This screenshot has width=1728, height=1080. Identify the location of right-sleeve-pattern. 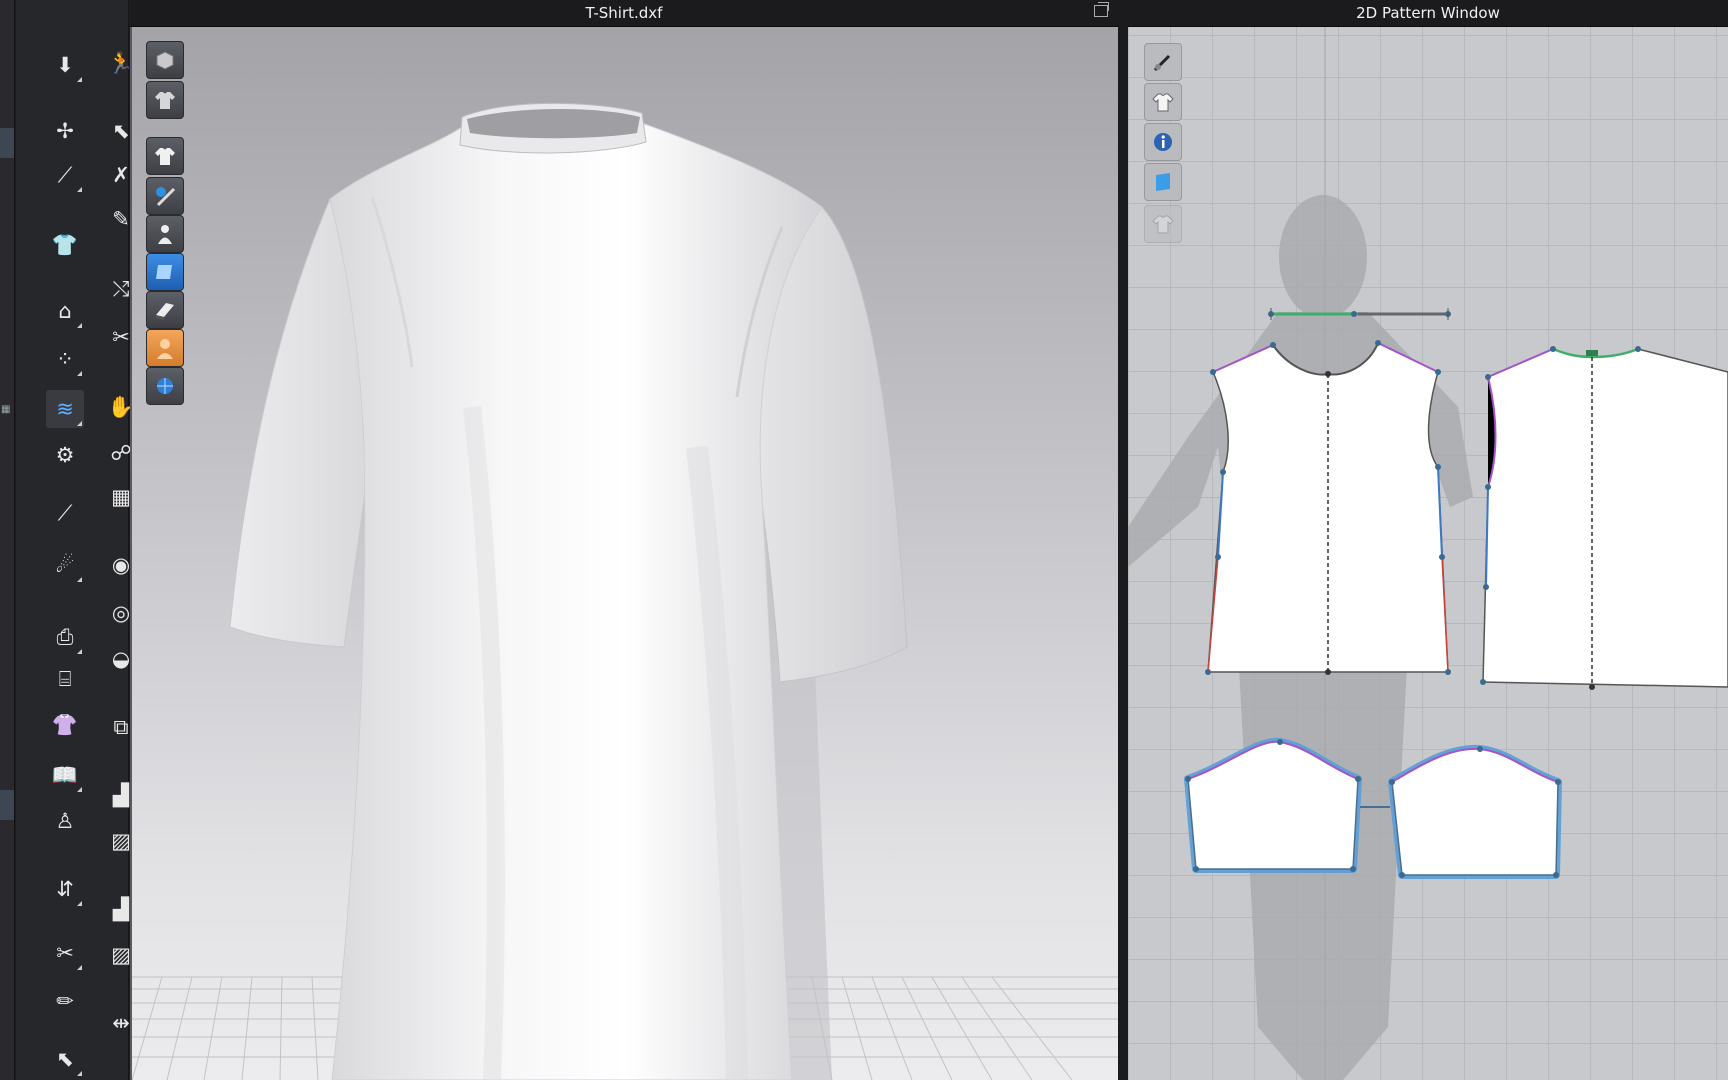
(1475, 811).